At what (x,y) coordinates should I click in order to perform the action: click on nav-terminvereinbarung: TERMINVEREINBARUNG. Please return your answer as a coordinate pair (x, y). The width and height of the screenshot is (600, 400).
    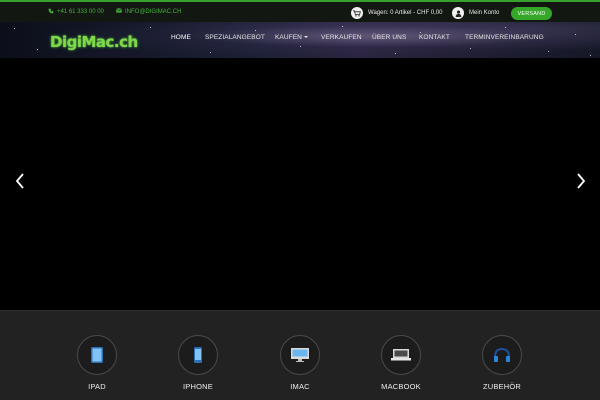
    Looking at the image, I should click on (504, 37).